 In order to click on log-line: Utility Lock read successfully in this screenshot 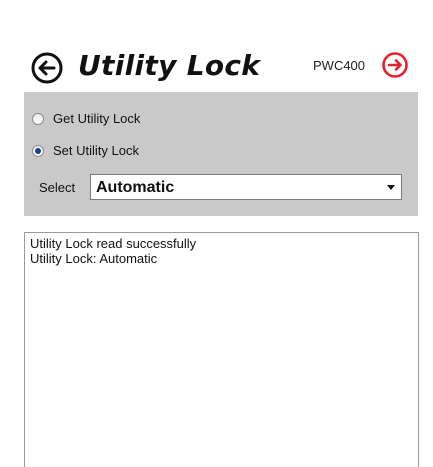, I will do `click(113, 243)`.